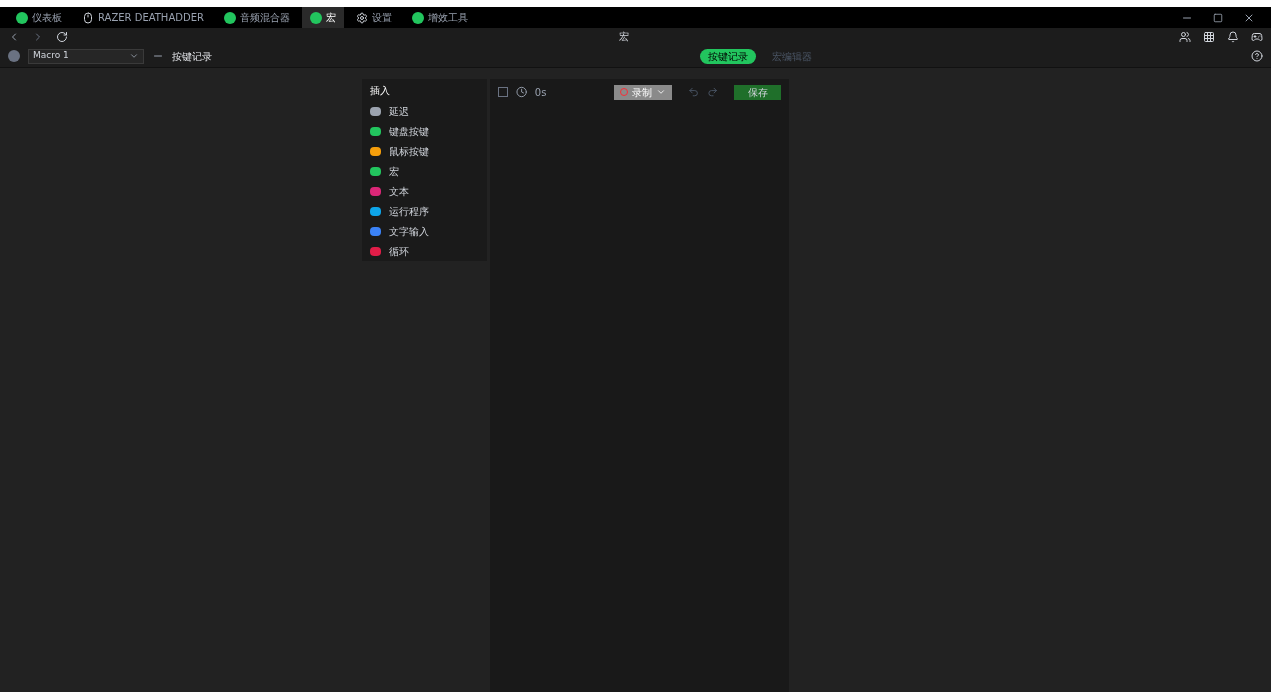 Image resolution: width=1271 pixels, height=692 pixels. What do you see at coordinates (424, 251) in the screenshot?
I see `insert-item: 循环` at bounding box center [424, 251].